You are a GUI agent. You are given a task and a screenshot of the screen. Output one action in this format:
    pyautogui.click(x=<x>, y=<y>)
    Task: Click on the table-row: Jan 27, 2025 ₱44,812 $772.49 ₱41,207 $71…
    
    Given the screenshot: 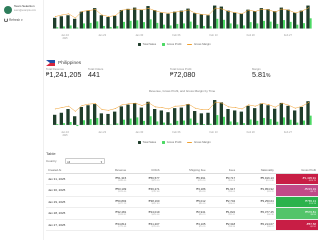 What is the action you would take?
    pyautogui.click(x=182, y=225)
    